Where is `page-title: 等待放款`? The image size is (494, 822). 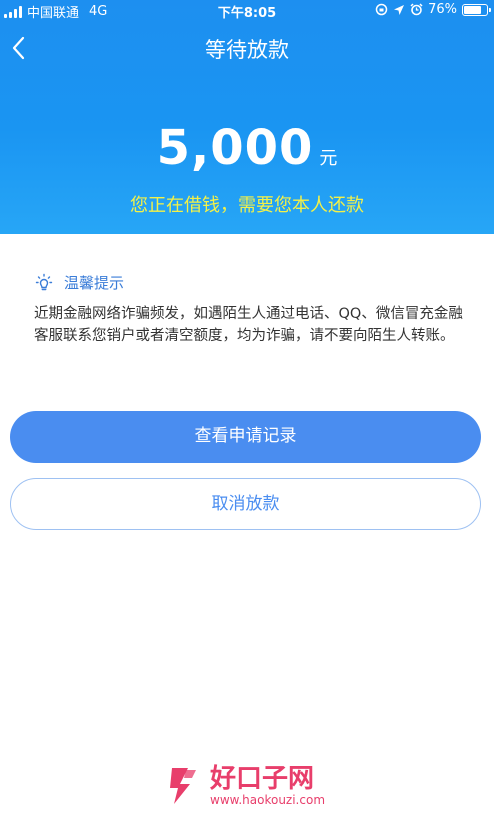 page-title: 等待放款 is located at coordinates (247, 50).